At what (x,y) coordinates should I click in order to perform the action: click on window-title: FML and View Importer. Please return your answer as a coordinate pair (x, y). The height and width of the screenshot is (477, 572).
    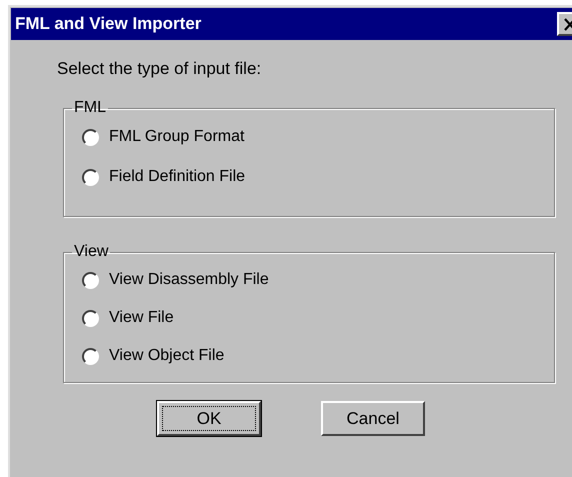
    Looking at the image, I should click on (108, 24).